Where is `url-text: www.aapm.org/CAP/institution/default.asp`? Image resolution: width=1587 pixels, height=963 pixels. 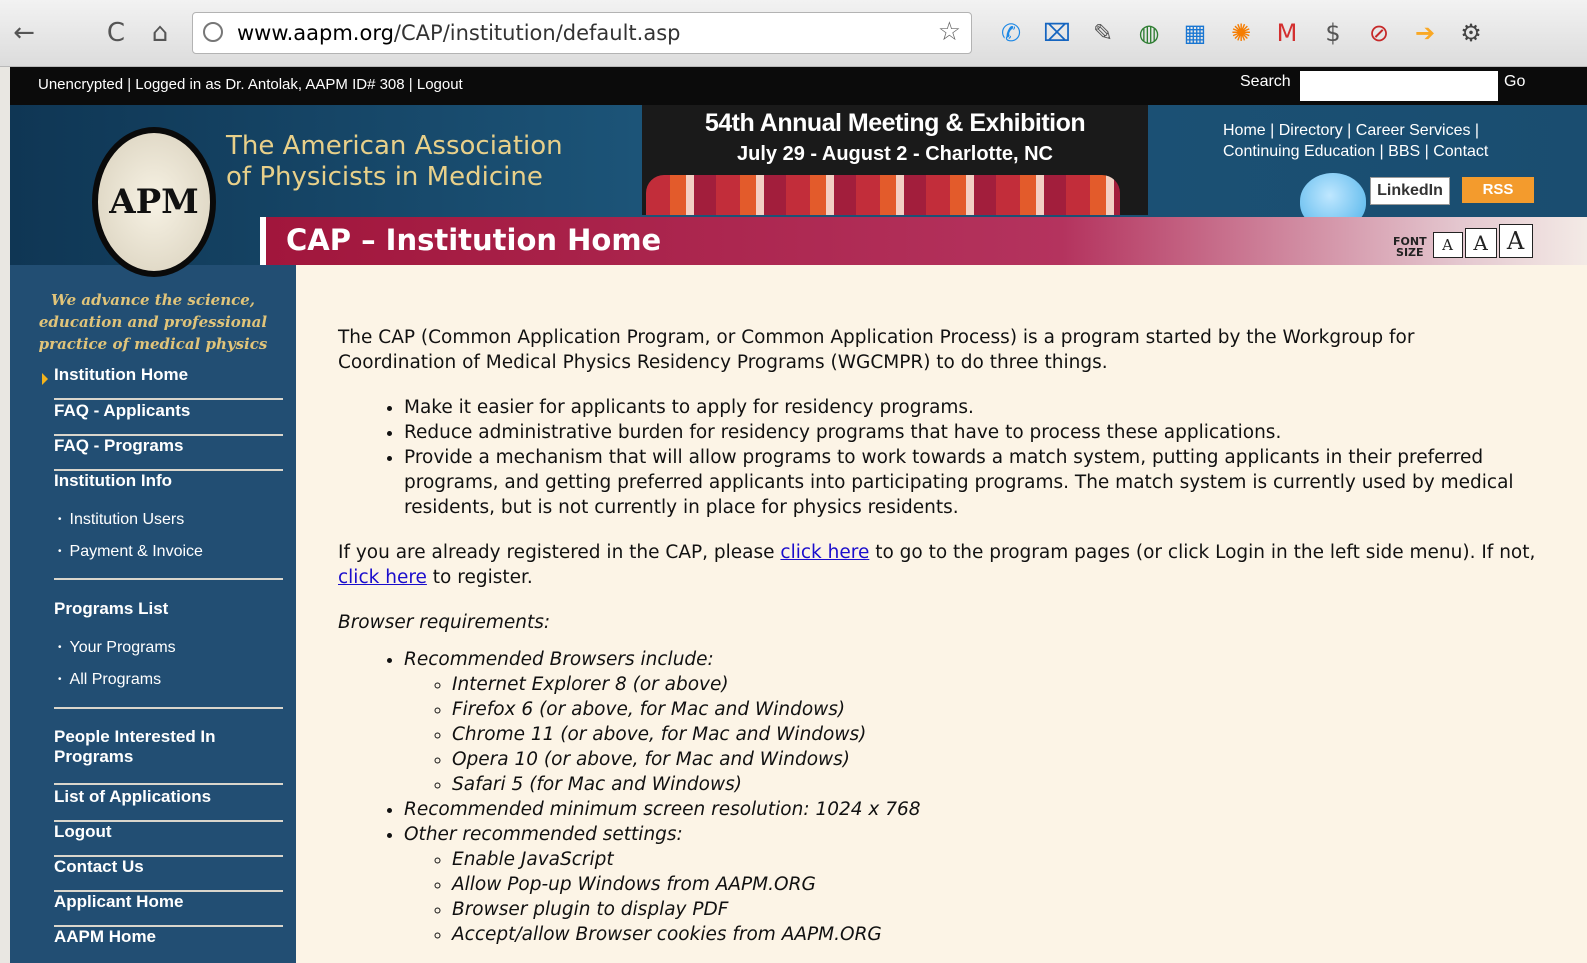 url-text: www.aapm.org/CAP/institution/default.asp is located at coordinates (458, 33).